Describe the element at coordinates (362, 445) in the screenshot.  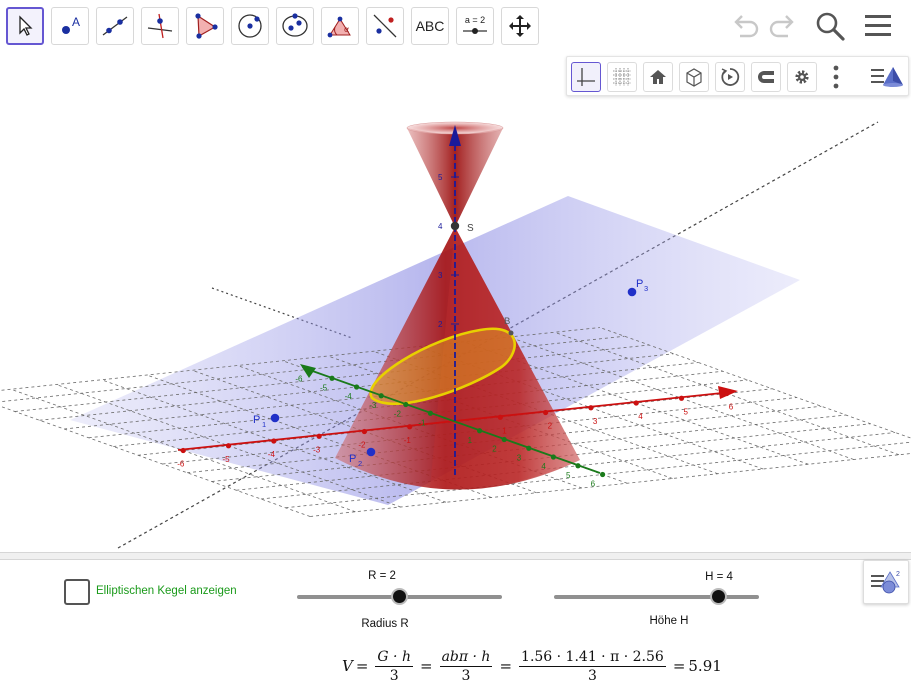
I see `x-axis-tick-label: -2` at that location.